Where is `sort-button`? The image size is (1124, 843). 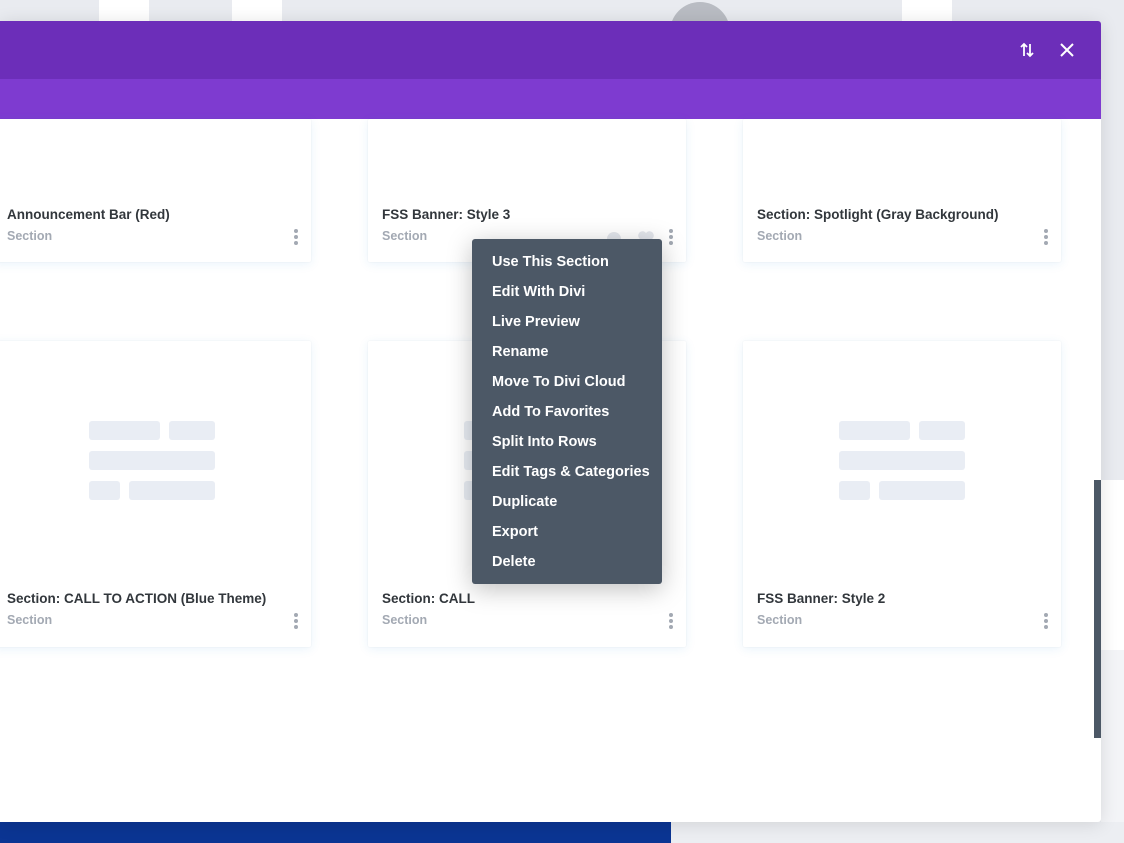 sort-button is located at coordinates (1027, 50).